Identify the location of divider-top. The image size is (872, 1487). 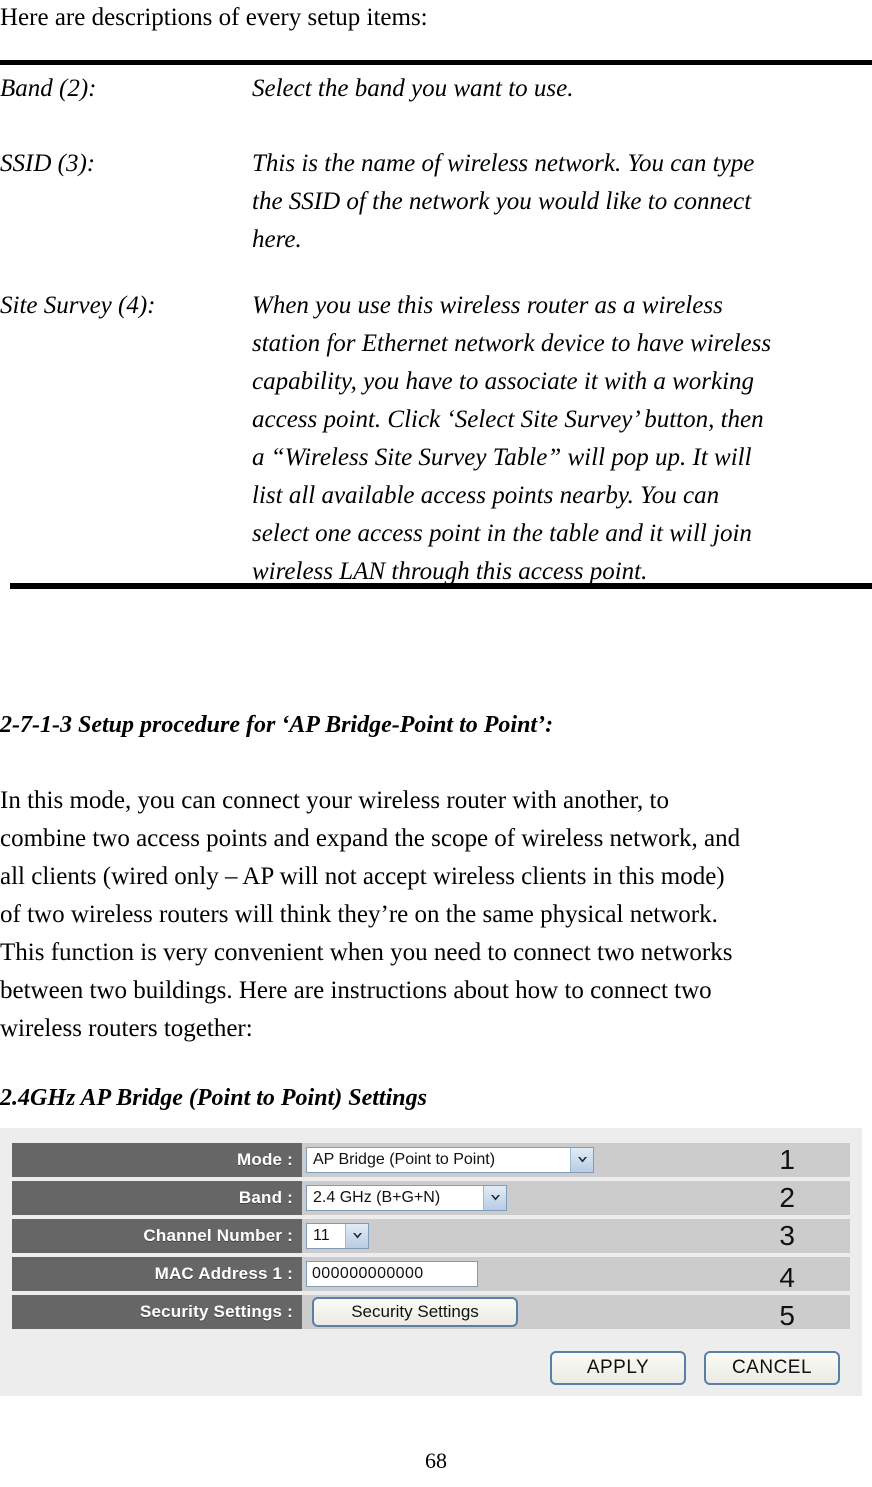
(436, 62).